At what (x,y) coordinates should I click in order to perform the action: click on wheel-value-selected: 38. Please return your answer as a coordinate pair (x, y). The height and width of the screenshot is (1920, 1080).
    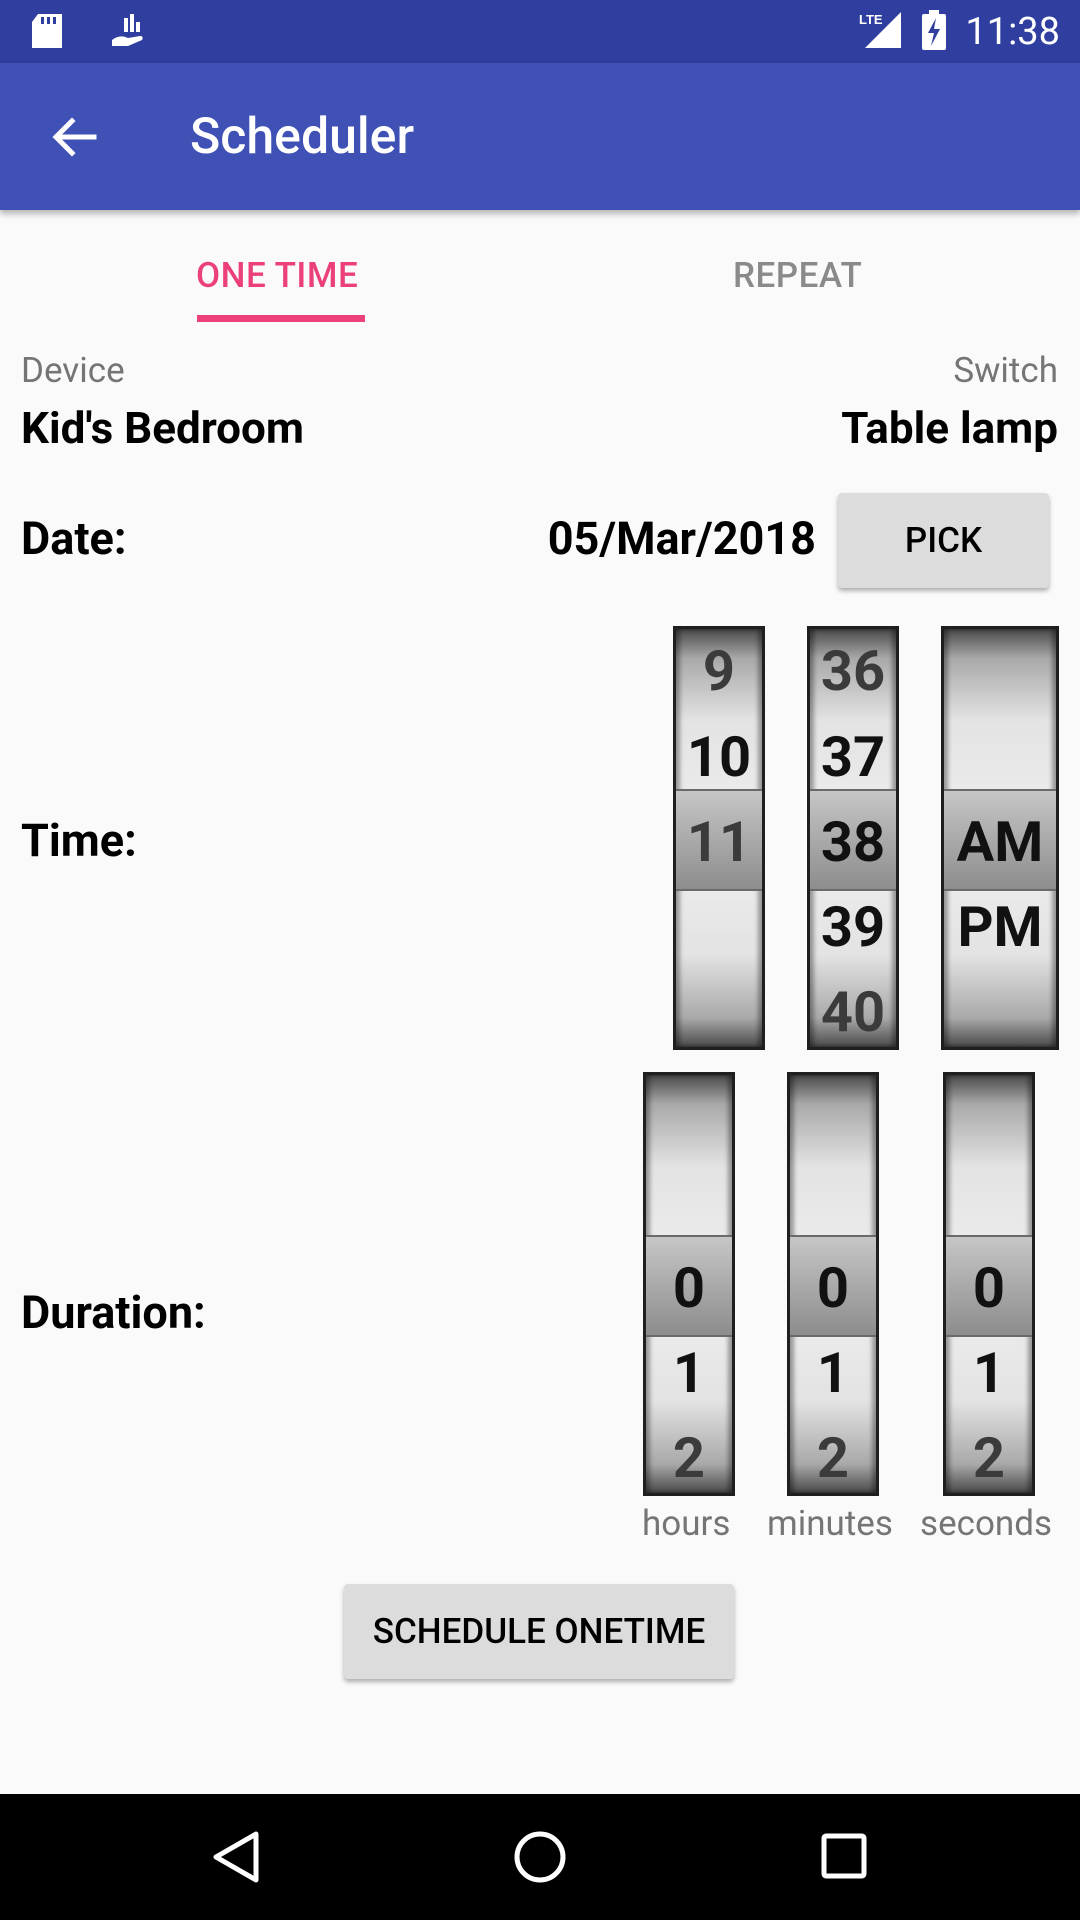
    Looking at the image, I should click on (853, 842).